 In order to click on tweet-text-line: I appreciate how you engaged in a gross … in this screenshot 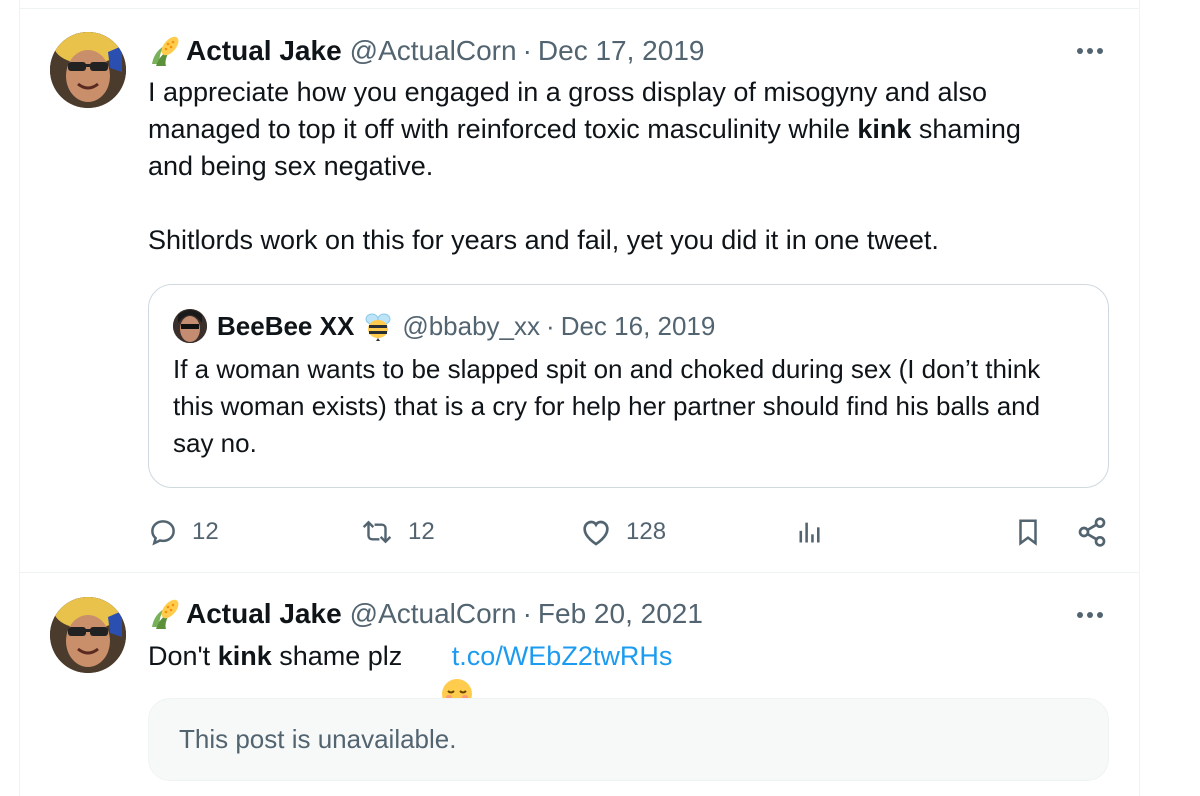, I will do `click(568, 92)`.